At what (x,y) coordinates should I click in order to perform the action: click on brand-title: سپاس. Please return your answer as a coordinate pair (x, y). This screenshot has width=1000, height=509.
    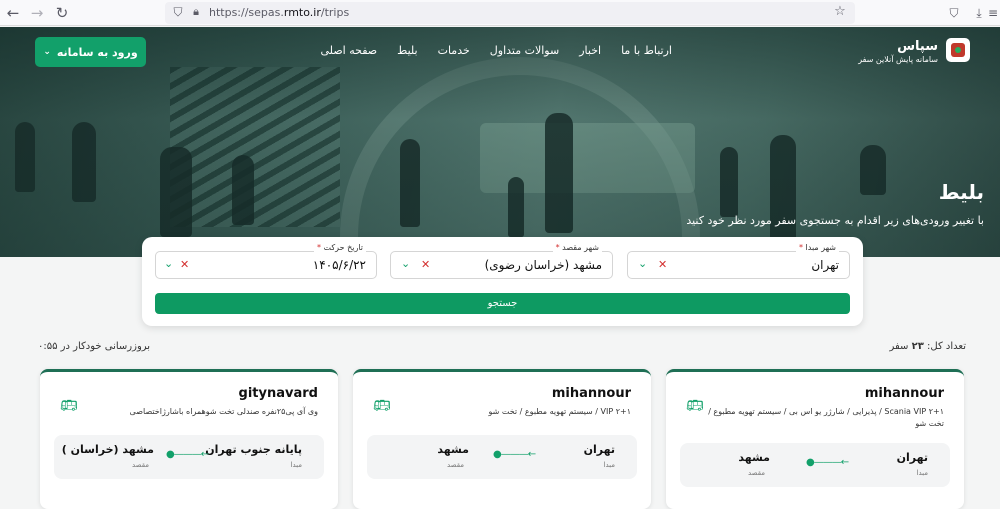
    Looking at the image, I should click on (917, 46).